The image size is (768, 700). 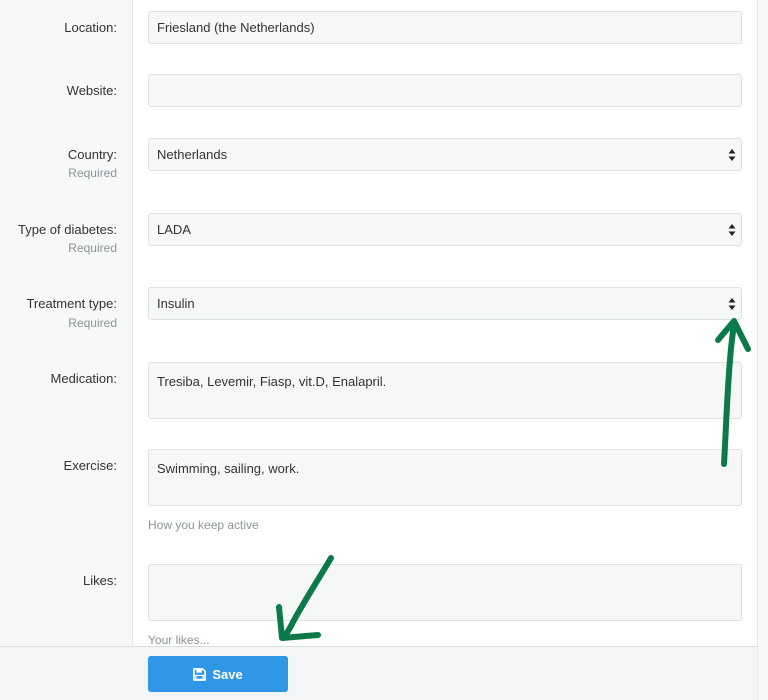 What do you see at coordinates (192, 154) in the screenshot?
I see `country-value: Netherlands` at bounding box center [192, 154].